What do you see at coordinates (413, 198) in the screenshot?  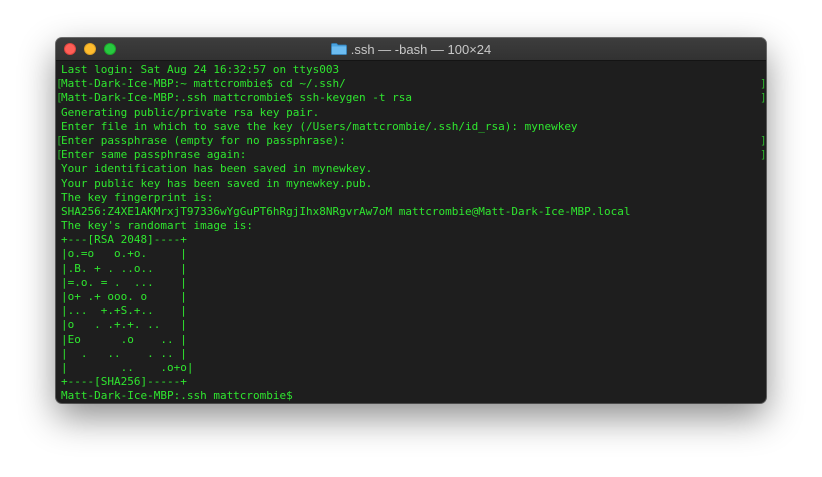 I see `terminal-line: The key fingerprint is:` at bounding box center [413, 198].